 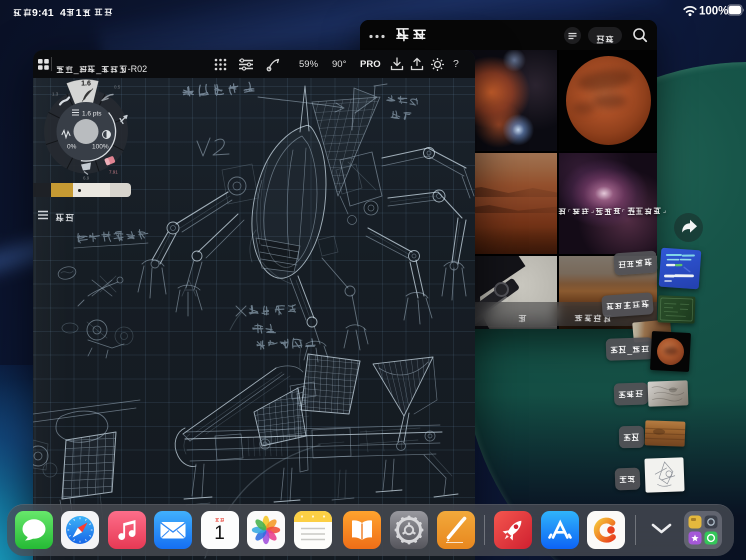 I want to click on svg-text: 6.9, so click(x=86, y=178).